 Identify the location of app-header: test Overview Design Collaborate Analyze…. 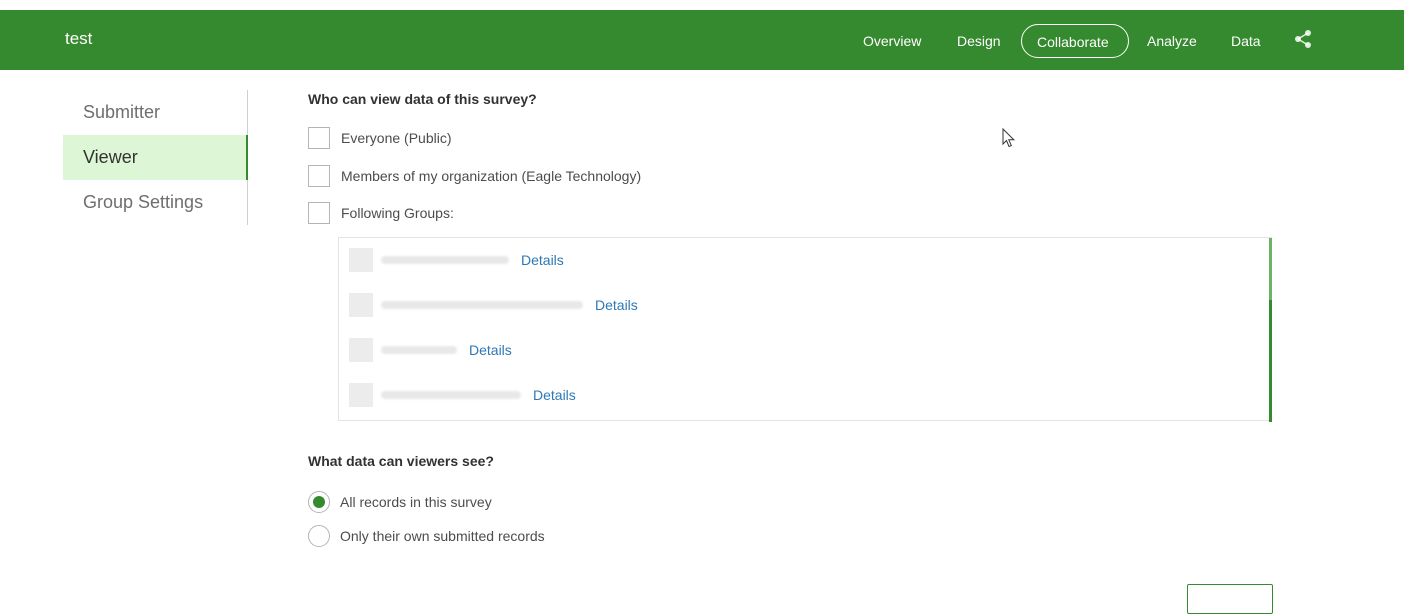
(702, 40).